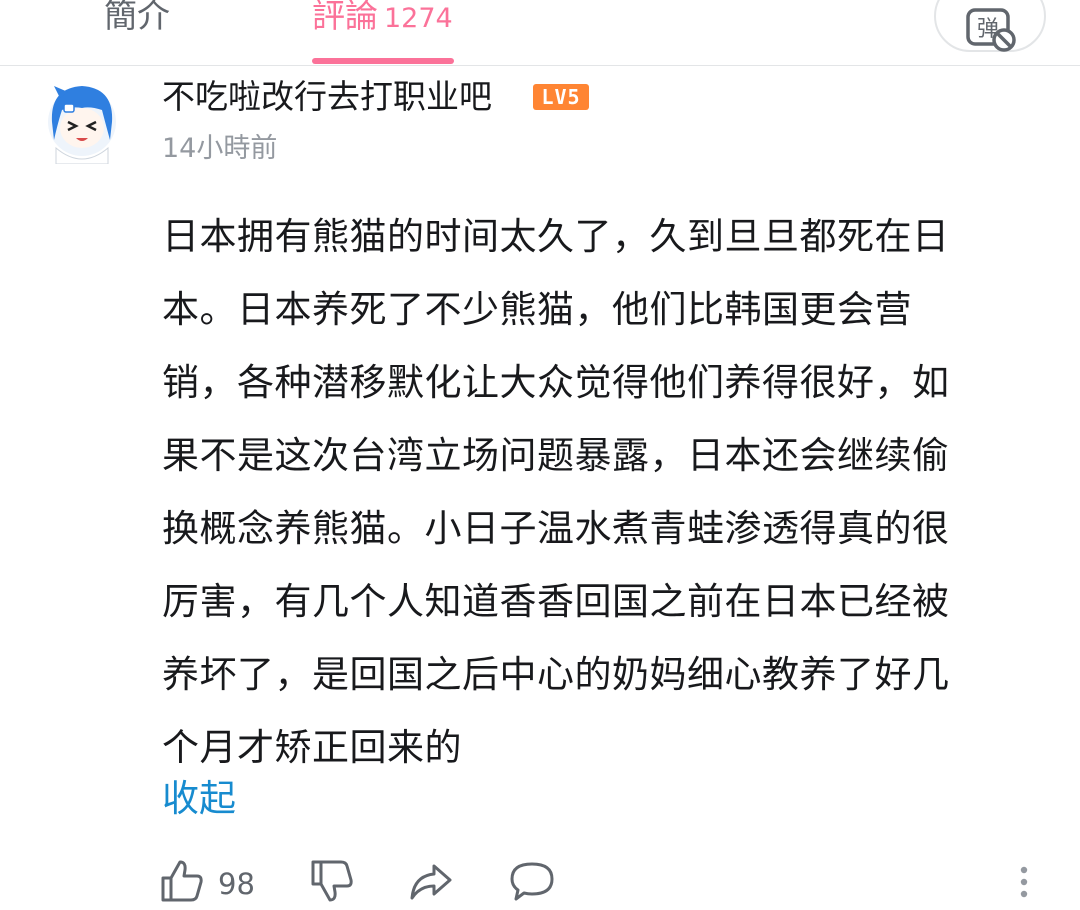  I want to click on comment-line: 果不是这次台湾立场问题暴露，日本还会继续偷, so click(556, 455).